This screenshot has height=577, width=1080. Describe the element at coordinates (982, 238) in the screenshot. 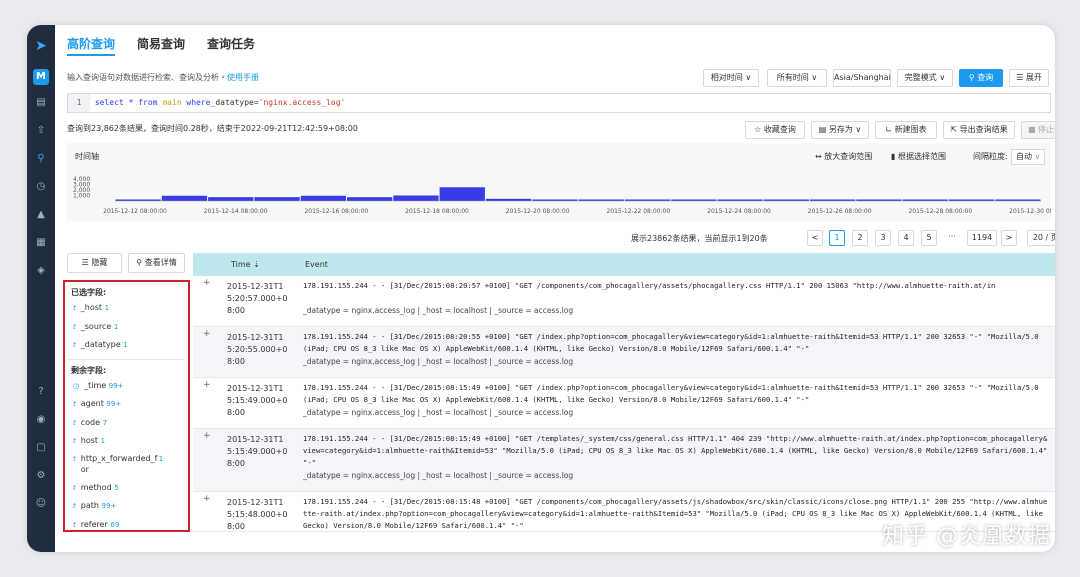

I see `page-last: 1194` at that location.